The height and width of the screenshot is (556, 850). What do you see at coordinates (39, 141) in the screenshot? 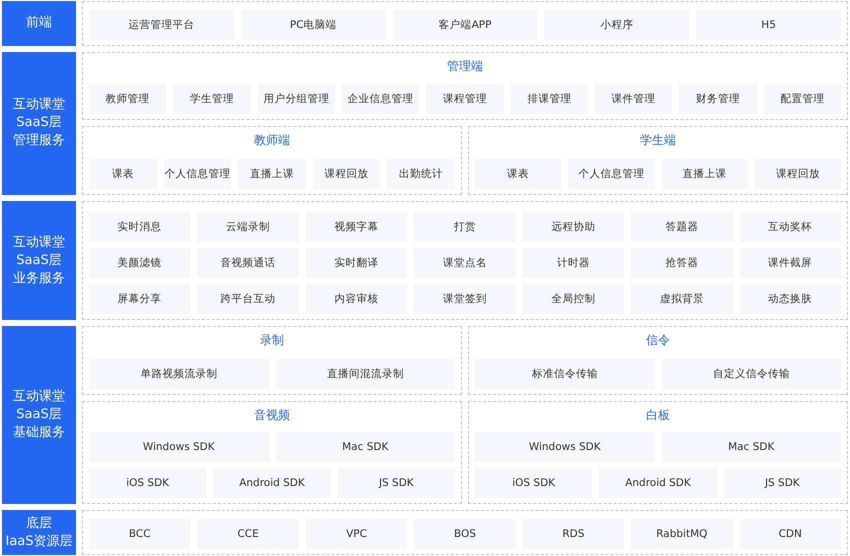
I see `layer-label: 管理服务` at bounding box center [39, 141].